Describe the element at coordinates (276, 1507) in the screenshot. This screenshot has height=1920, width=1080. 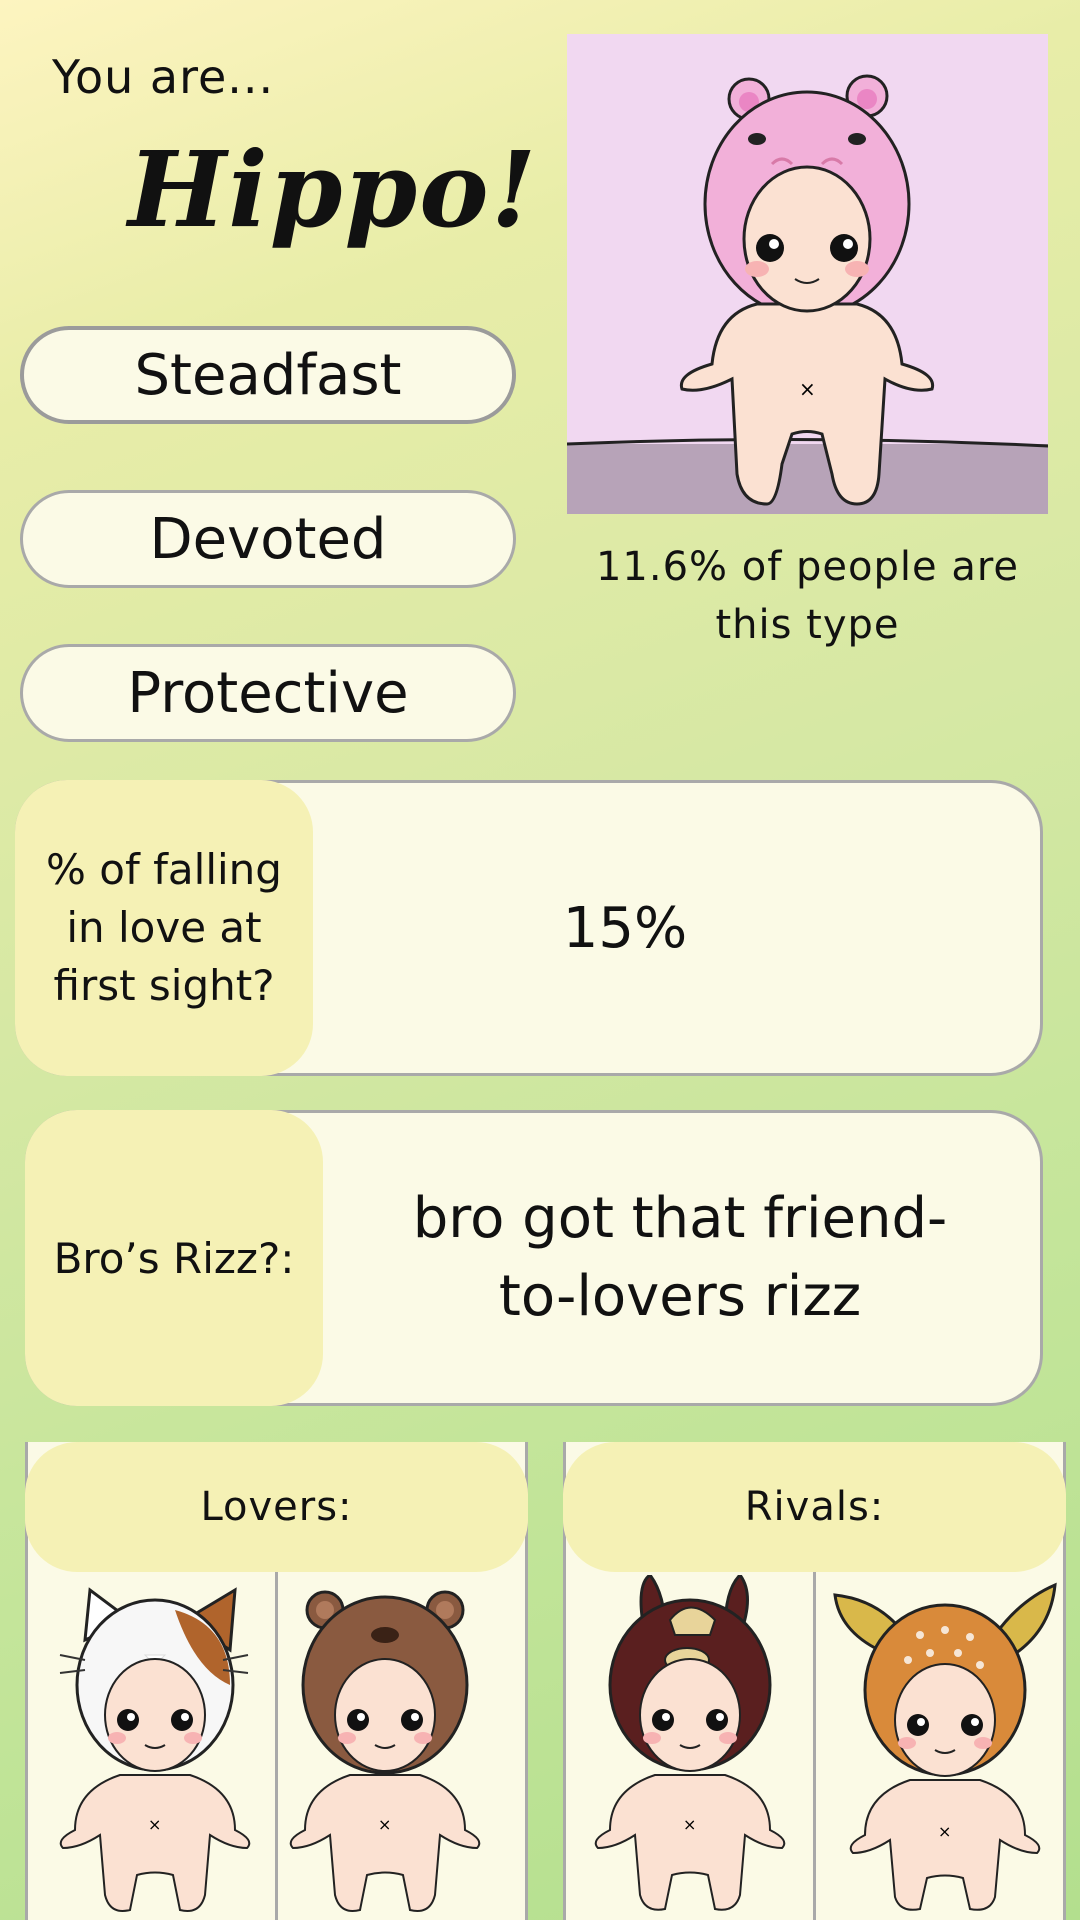
I see `lovers-heading: Lovers:` at that location.